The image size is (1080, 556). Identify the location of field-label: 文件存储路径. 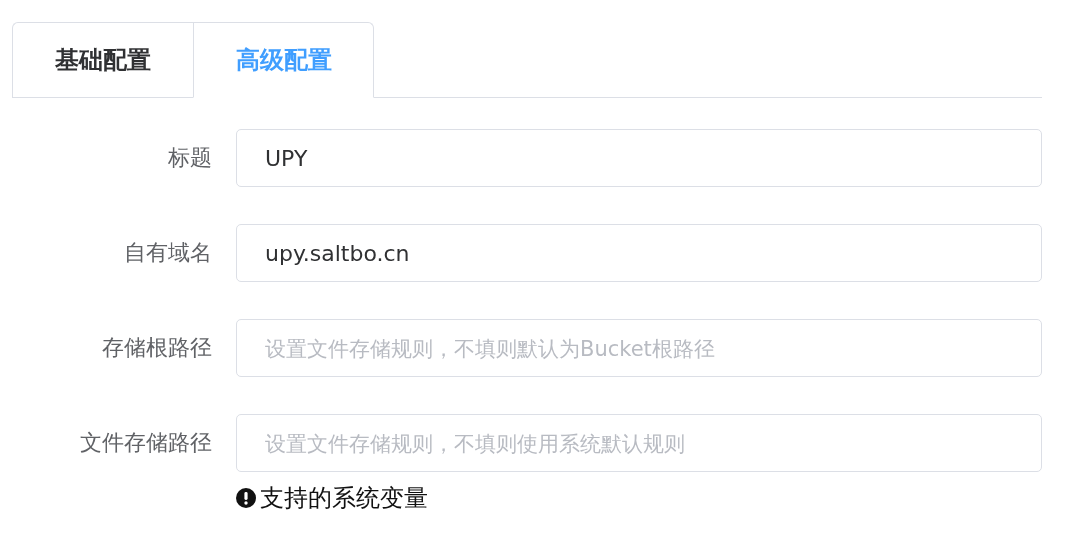
(146, 443).